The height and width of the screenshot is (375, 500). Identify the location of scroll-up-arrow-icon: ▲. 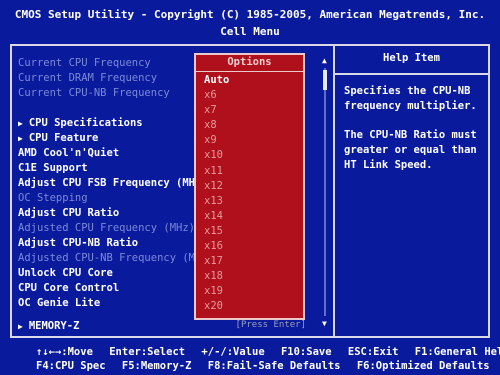
(324, 60).